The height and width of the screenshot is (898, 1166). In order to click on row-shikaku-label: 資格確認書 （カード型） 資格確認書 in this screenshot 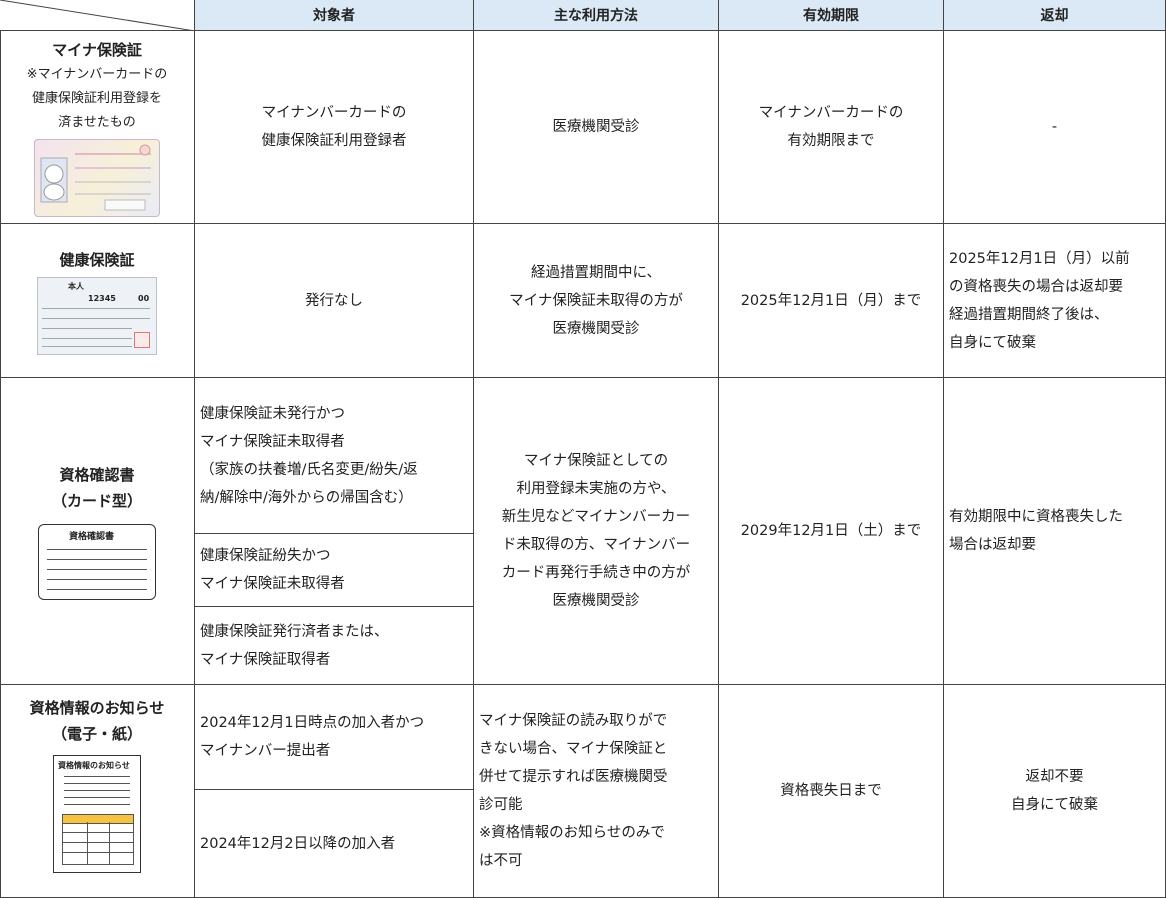, I will do `click(97, 531)`.